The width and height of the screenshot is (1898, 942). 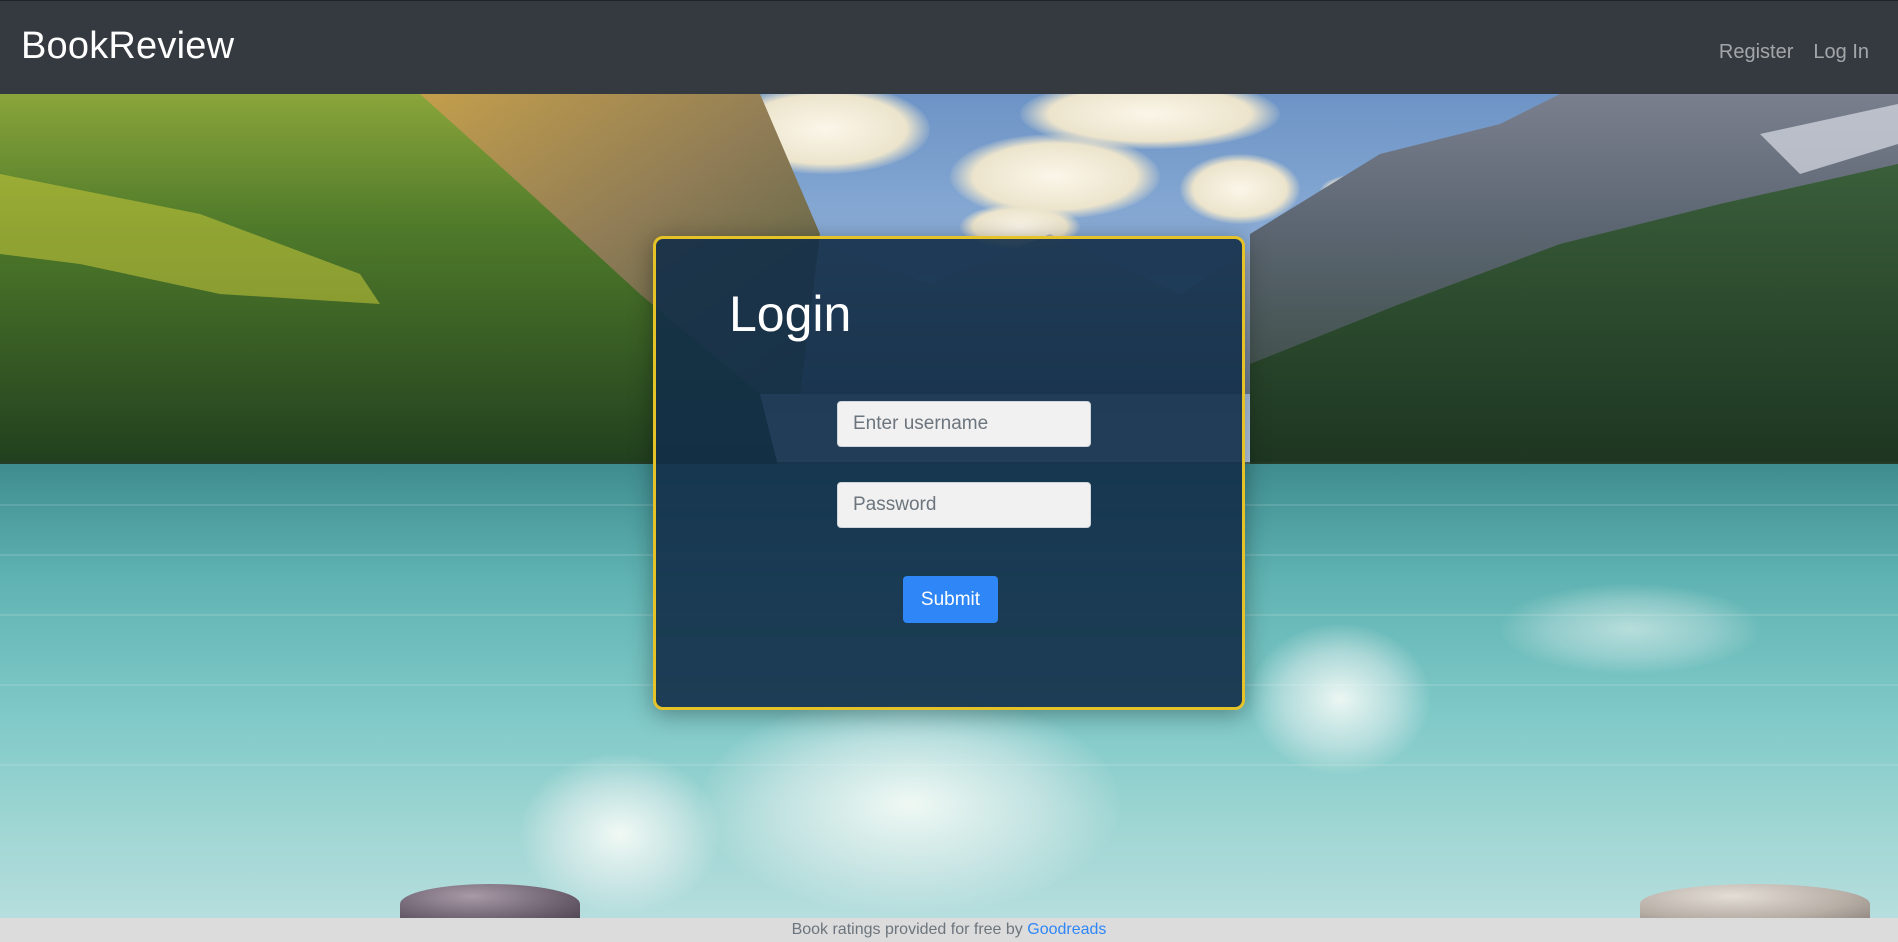 I want to click on login-title: Login, so click(x=790, y=314).